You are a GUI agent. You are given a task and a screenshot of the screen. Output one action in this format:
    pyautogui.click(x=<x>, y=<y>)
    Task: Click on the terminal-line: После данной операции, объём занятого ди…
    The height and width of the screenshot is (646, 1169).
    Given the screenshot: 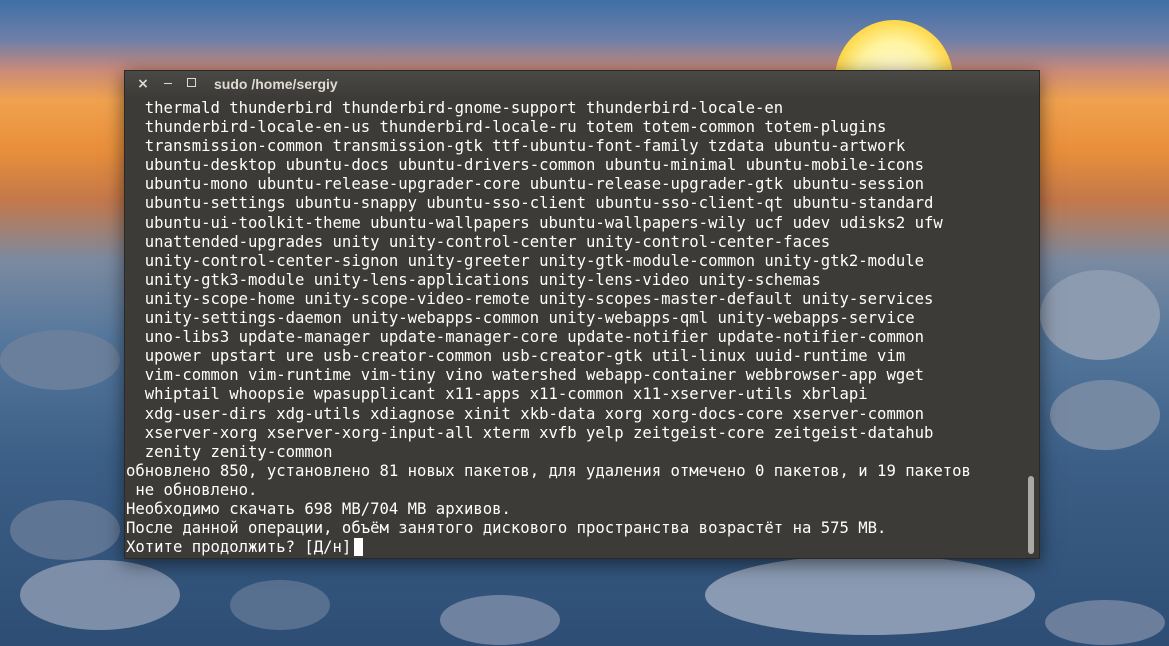 What is the action you would take?
    pyautogui.click(x=506, y=528)
    